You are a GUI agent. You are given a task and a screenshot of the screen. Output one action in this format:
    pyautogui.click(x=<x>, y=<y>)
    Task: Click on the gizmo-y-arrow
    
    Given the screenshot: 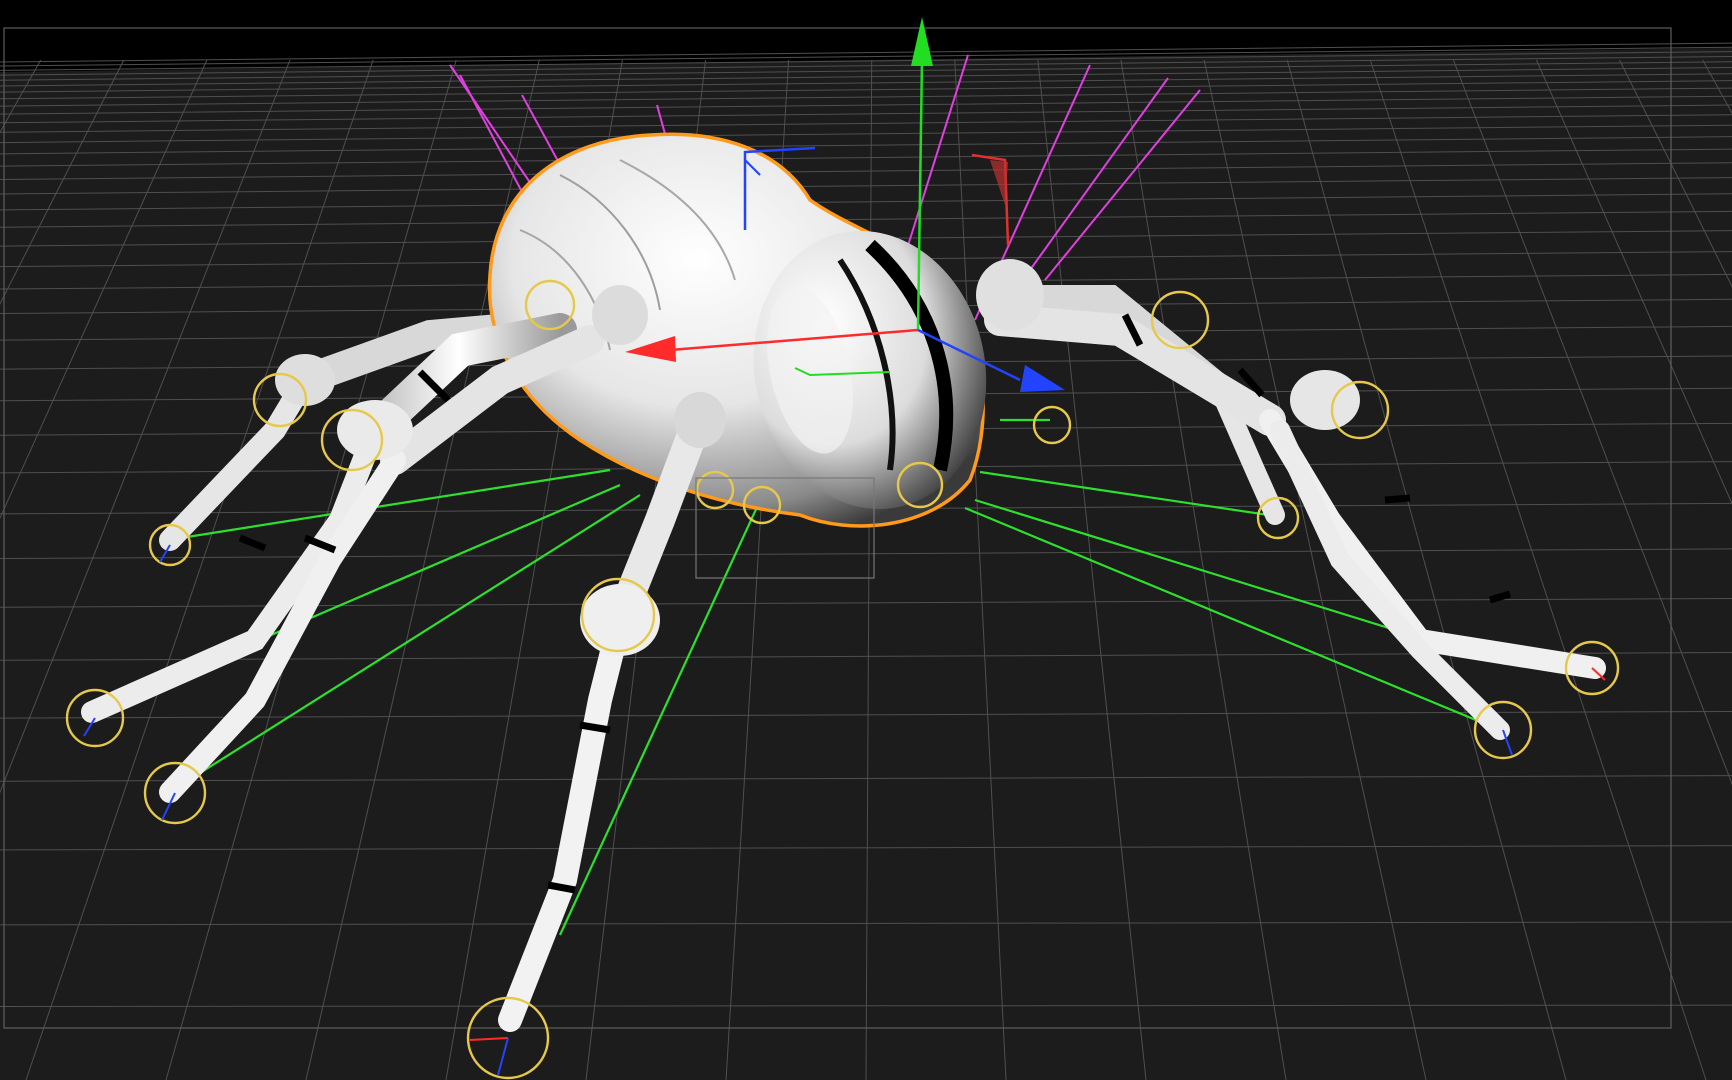 What is the action you would take?
    pyautogui.click(x=922, y=41)
    